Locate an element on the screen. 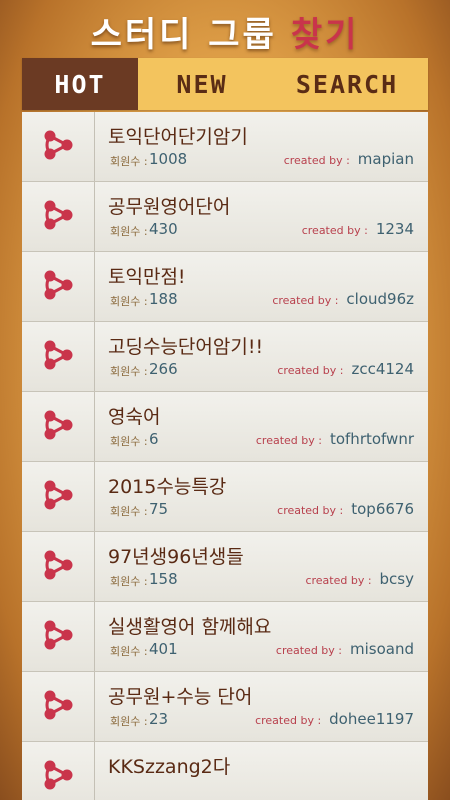  list-item: 영숙어회원수 :6 created by : tofhrtofwnr is located at coordinates (225, 427).